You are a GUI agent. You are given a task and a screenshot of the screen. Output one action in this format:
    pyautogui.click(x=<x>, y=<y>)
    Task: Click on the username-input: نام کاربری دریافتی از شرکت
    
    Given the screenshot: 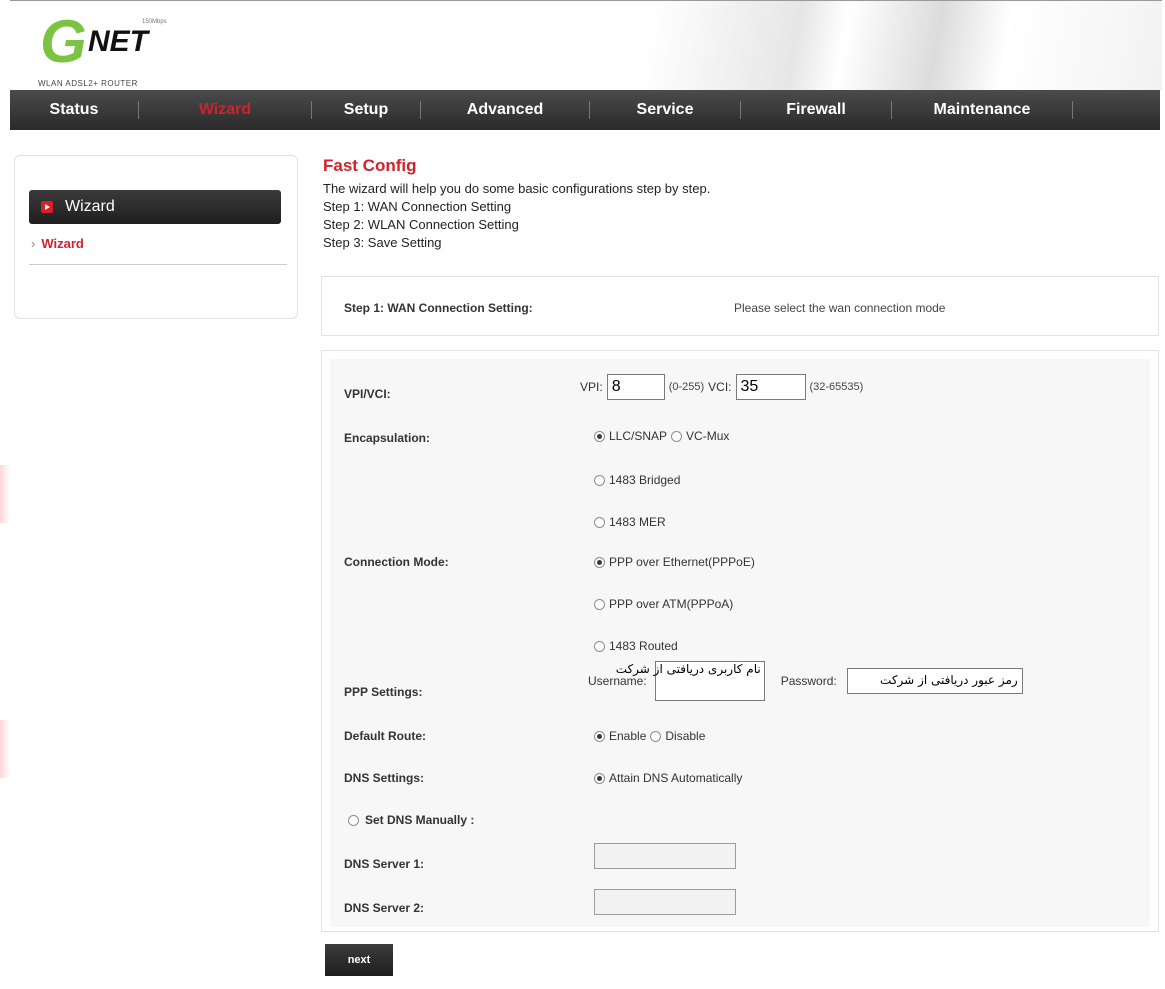 What is the action you would take?
    pyautogui.click(x=690, y=681)
    